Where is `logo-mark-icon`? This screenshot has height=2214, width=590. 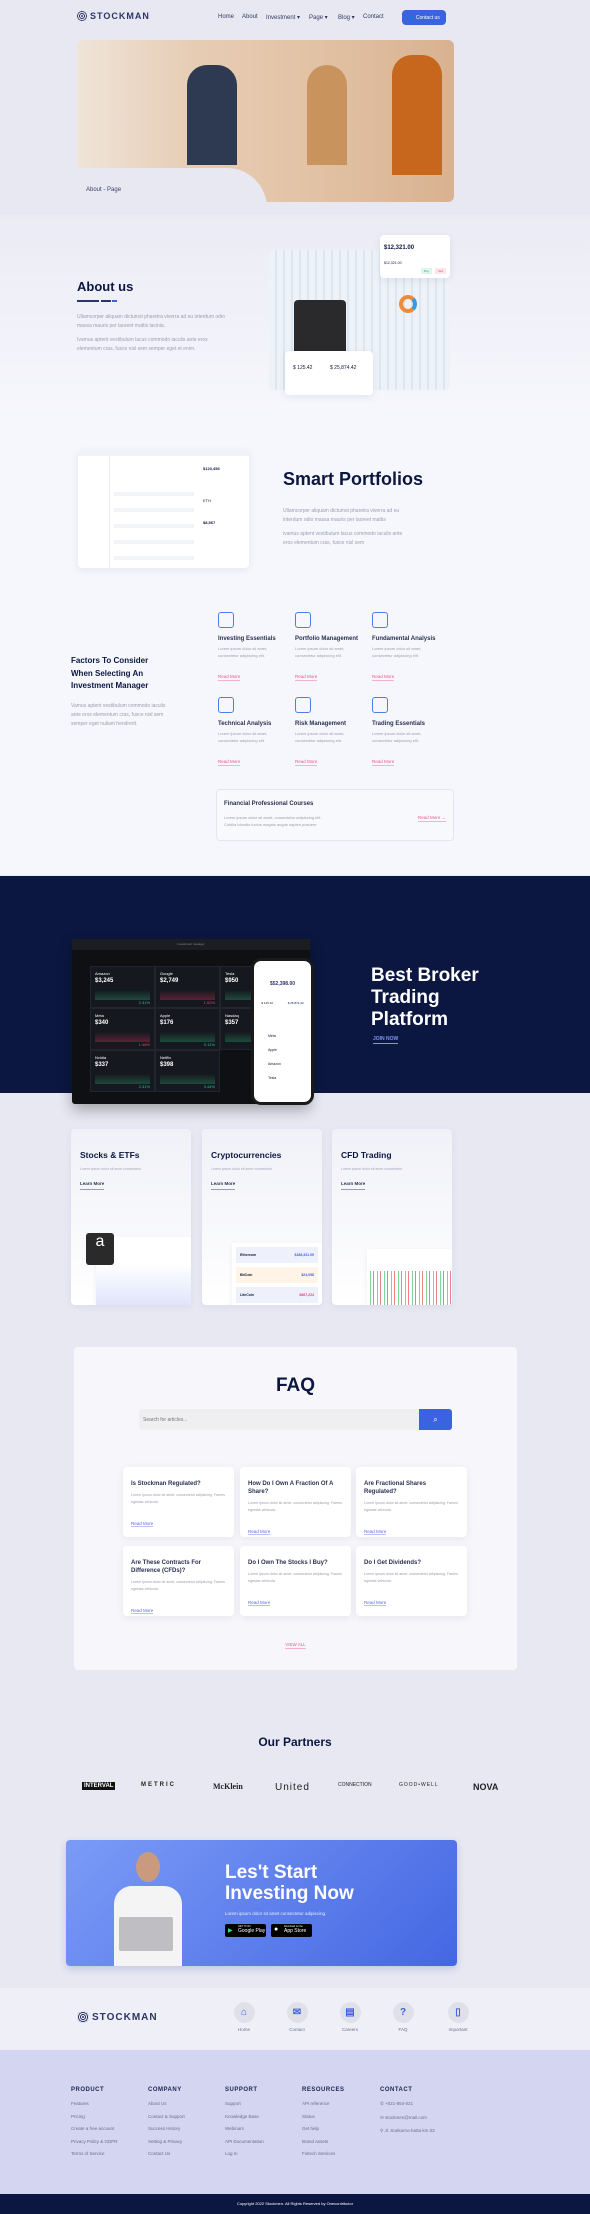
logo-mark-icon is located at coordinates (82, 16).